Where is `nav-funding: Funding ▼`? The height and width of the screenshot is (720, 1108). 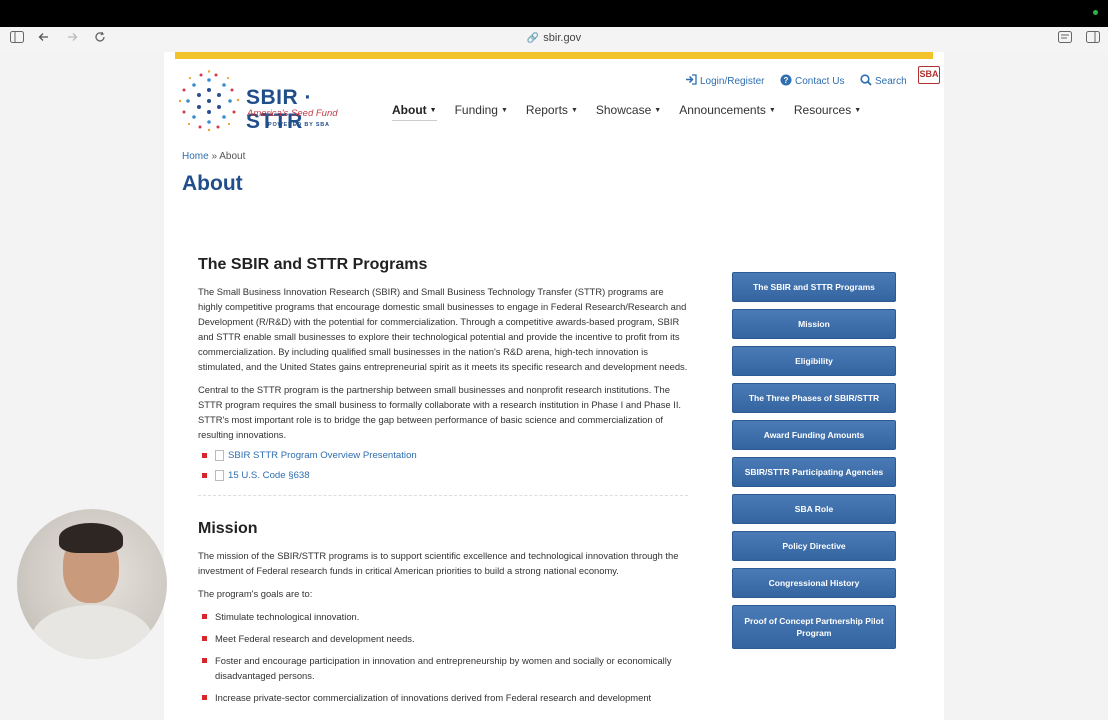
nav-funding: Funding ▼ is located at coordinates (481, 112).